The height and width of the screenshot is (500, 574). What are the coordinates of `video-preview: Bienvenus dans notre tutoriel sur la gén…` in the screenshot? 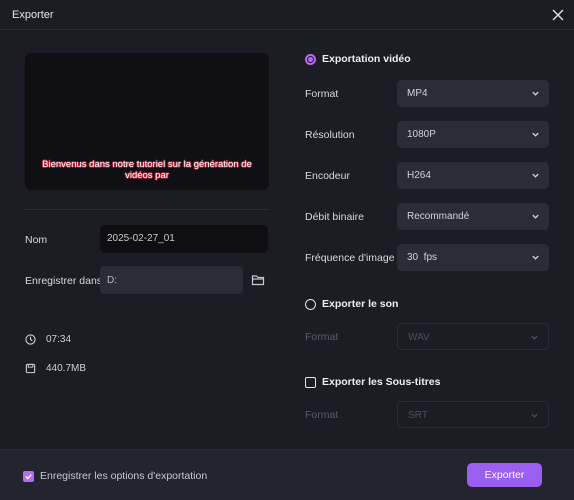 It's located at (147, 121).